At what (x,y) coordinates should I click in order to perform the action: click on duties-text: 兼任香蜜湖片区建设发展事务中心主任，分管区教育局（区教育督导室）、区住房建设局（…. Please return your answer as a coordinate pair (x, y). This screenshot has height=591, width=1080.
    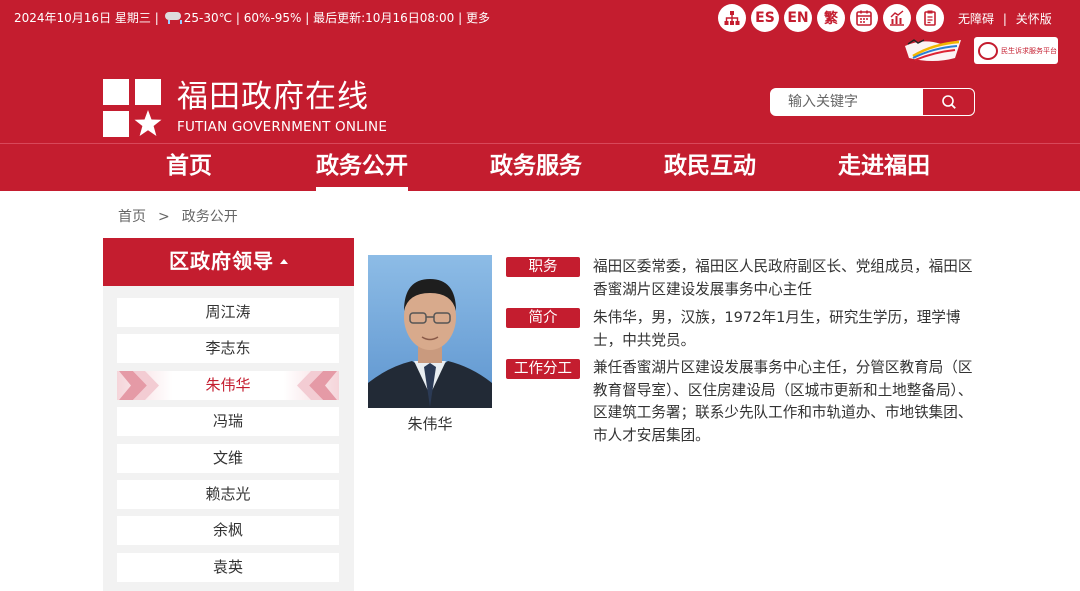
    Looking at the image, I should click on (783, 401).